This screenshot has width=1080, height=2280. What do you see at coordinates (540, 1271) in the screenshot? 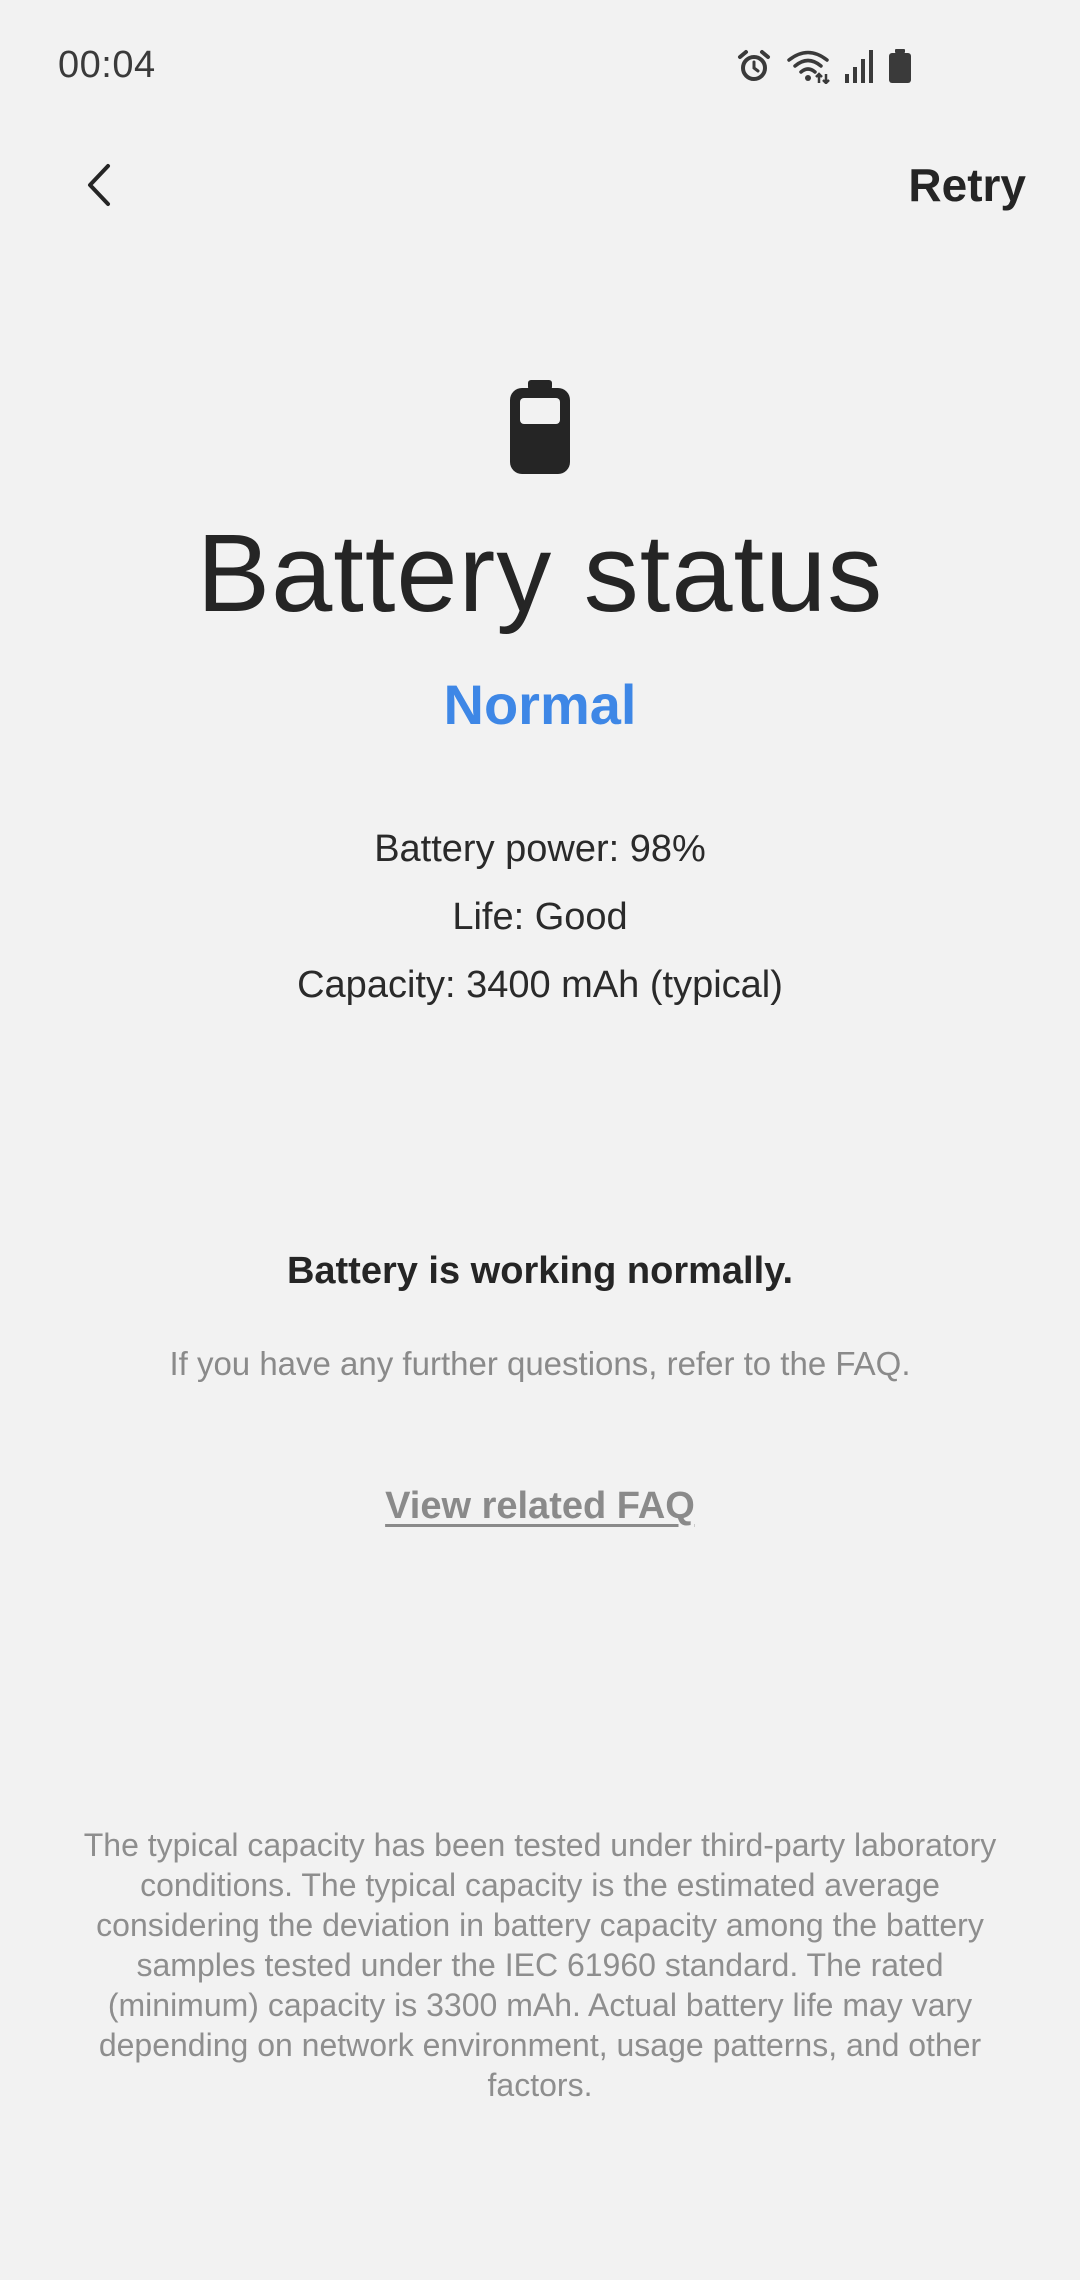
I see `status-message: Battery is working normally.` at bounding box center [540, 1271].